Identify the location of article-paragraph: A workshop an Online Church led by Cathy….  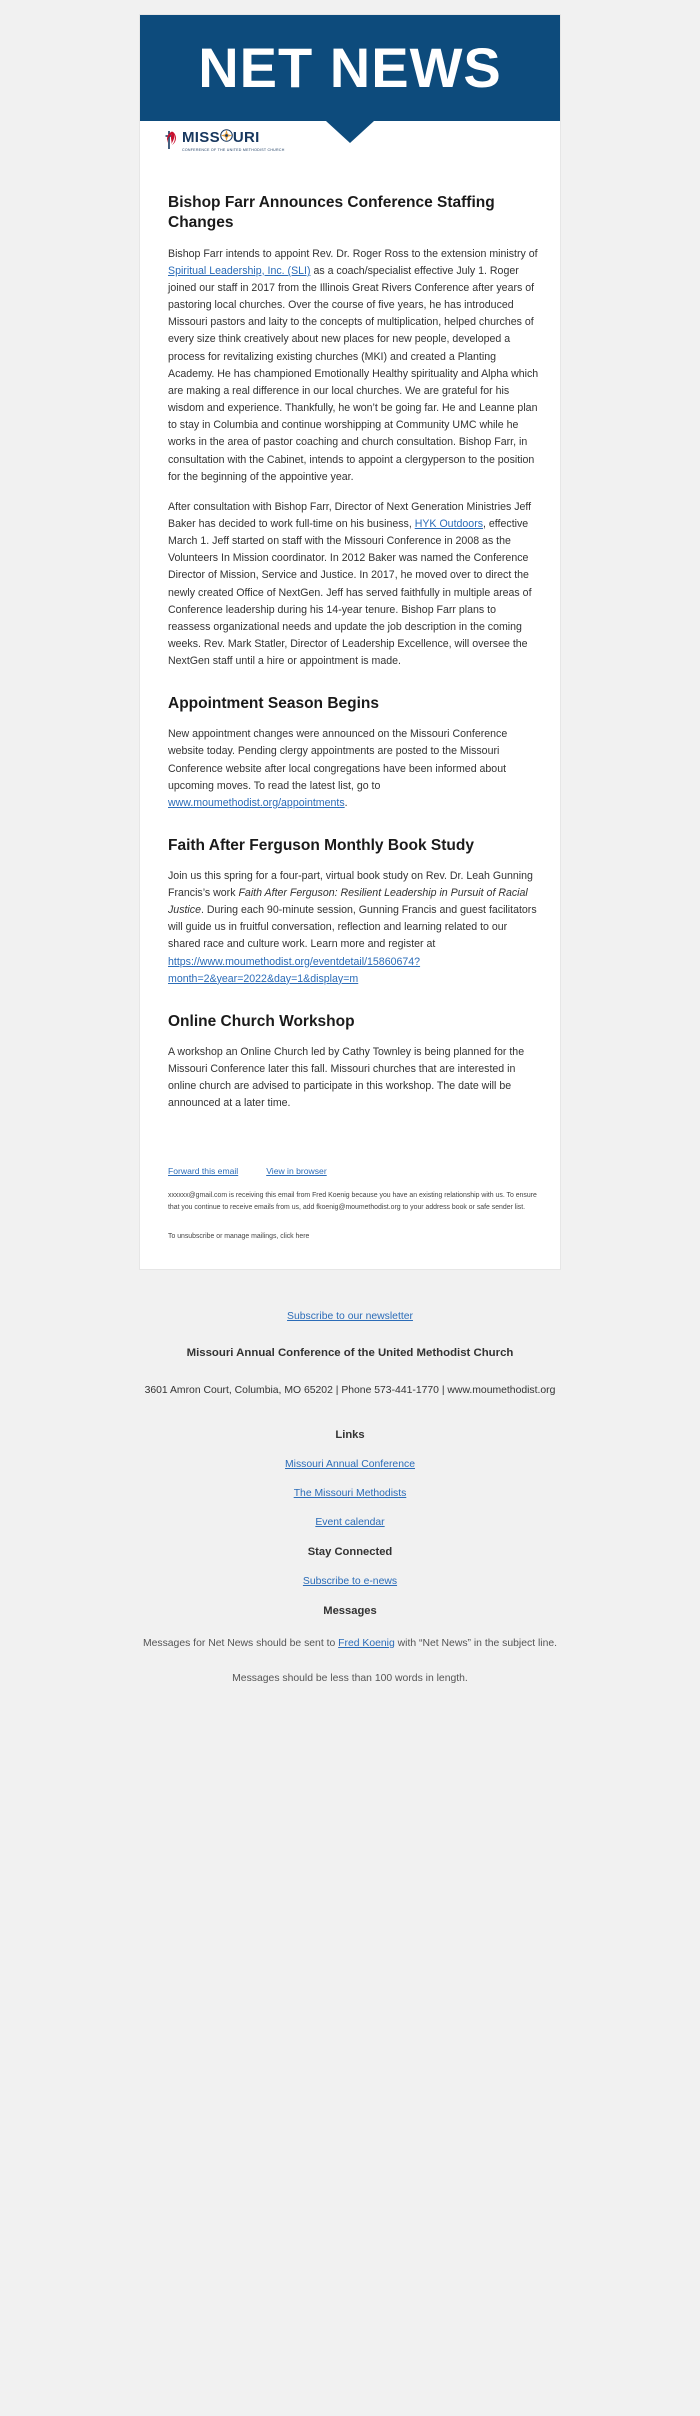
(354, 1078).